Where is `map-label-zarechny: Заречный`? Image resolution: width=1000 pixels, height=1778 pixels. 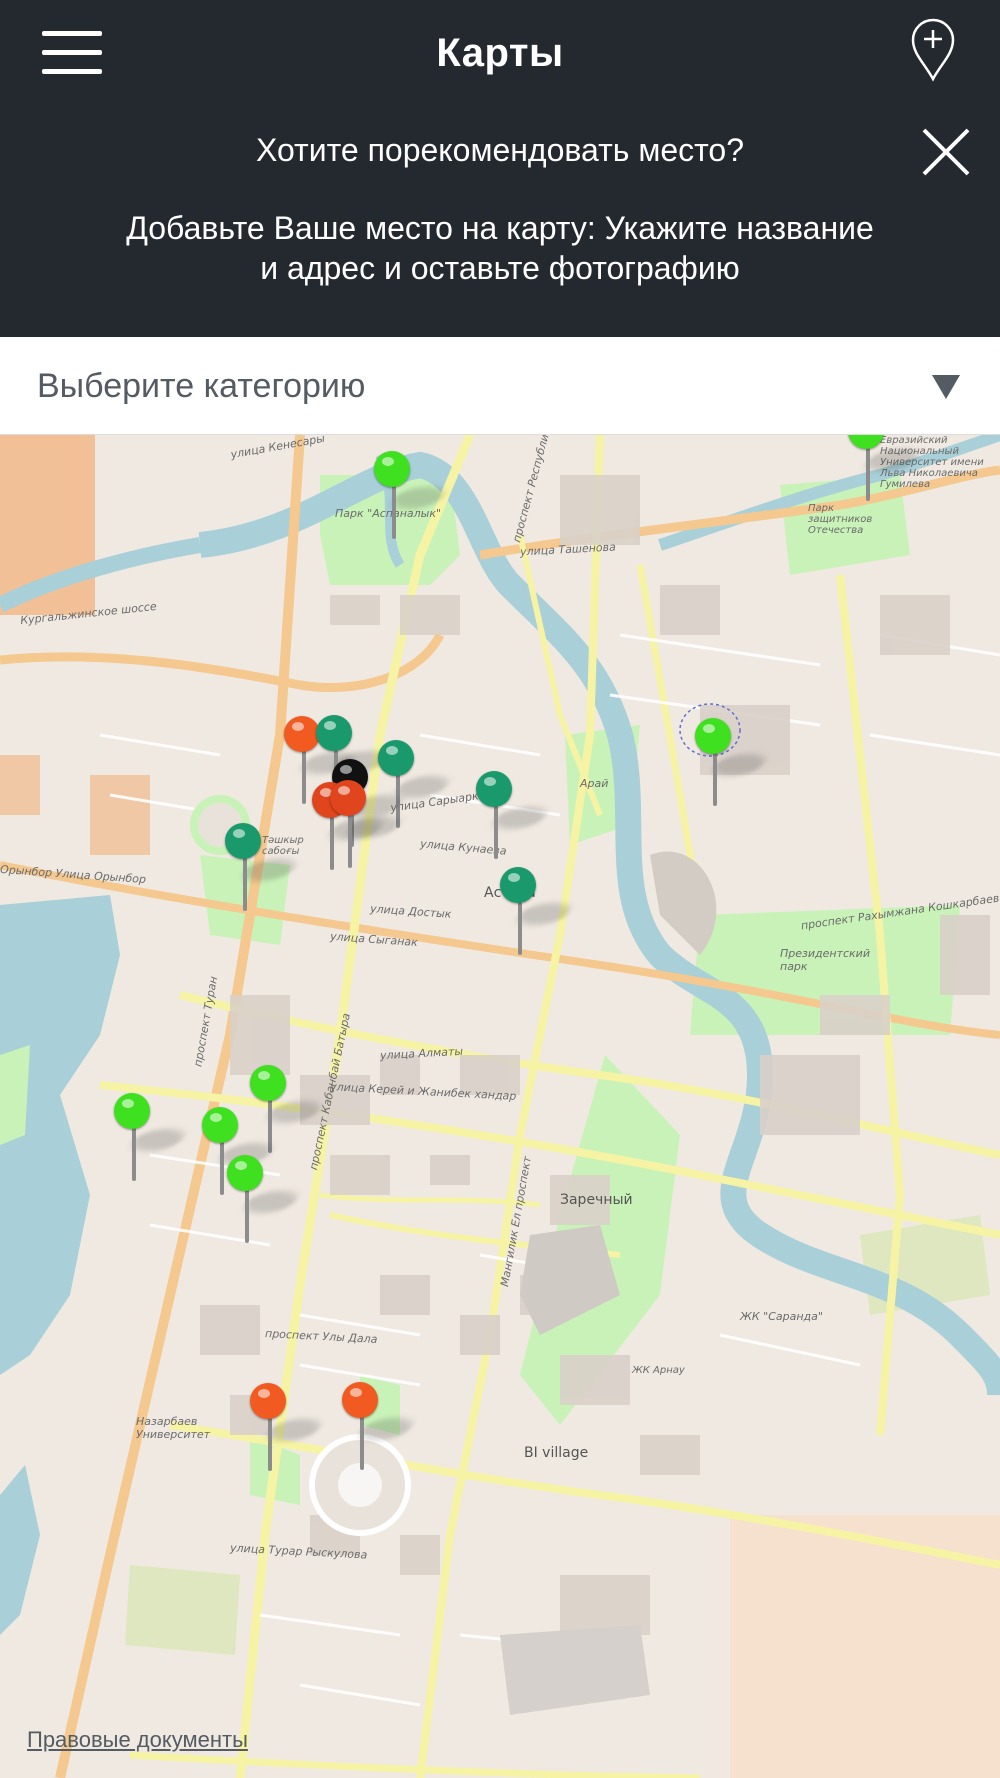
map-label-zarechny: Заречный is located at coordinates (596, 1200).